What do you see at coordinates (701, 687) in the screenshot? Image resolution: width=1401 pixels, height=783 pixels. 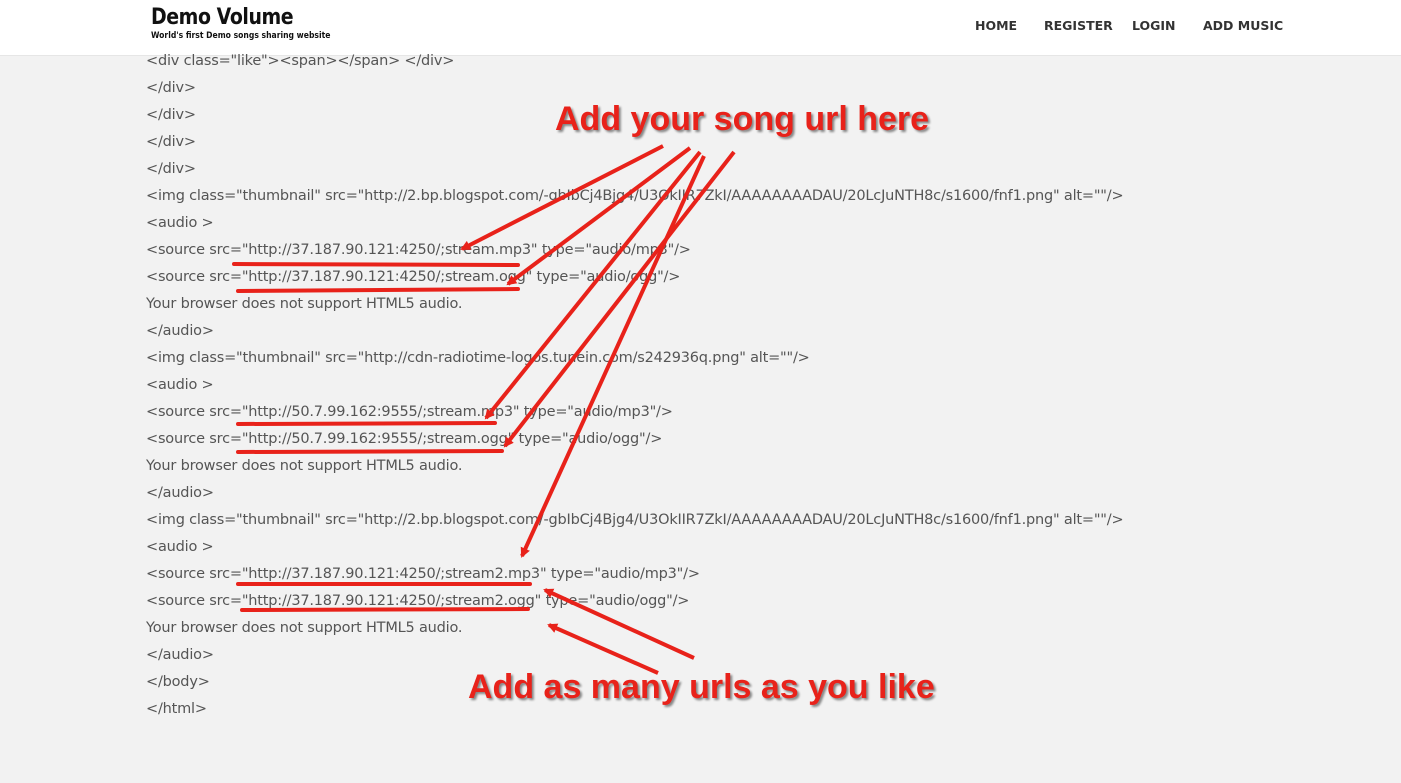 I see `annotation-add-many-urls: Add as many urls as you like` at bounding box center [701, 687].